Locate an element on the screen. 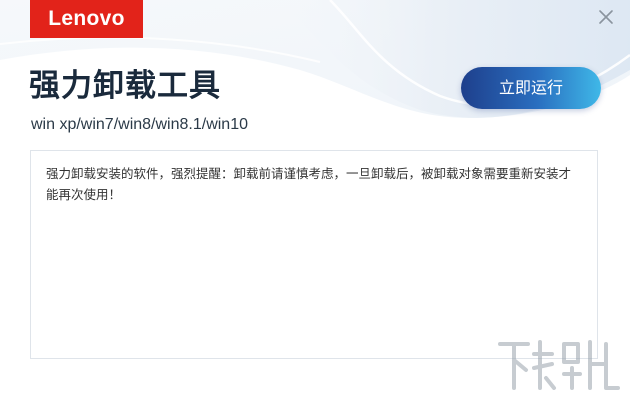  close-icon is located at coordinates (606, 17).